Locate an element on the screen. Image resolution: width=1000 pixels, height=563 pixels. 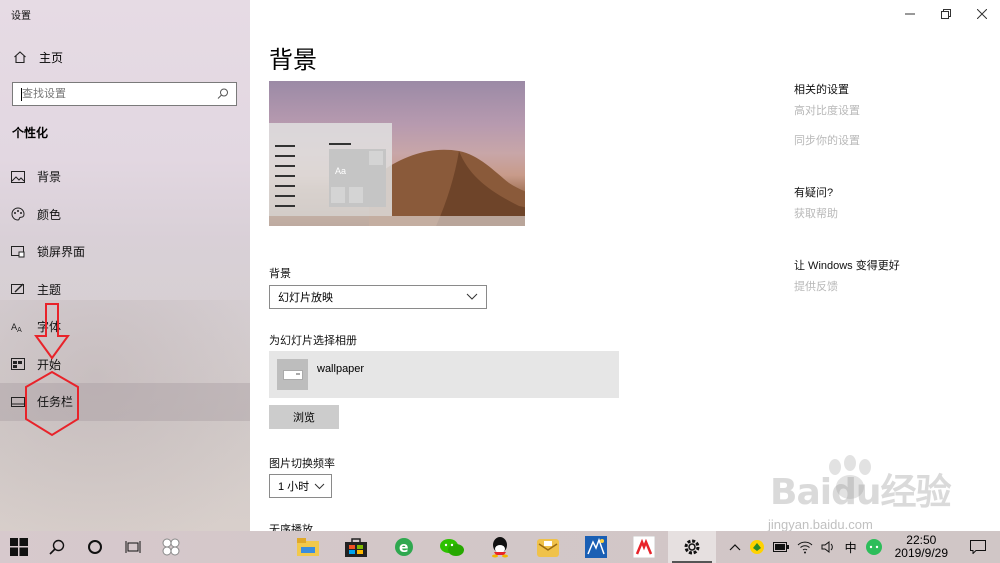
volume-button is located at coordinates (829, 547).